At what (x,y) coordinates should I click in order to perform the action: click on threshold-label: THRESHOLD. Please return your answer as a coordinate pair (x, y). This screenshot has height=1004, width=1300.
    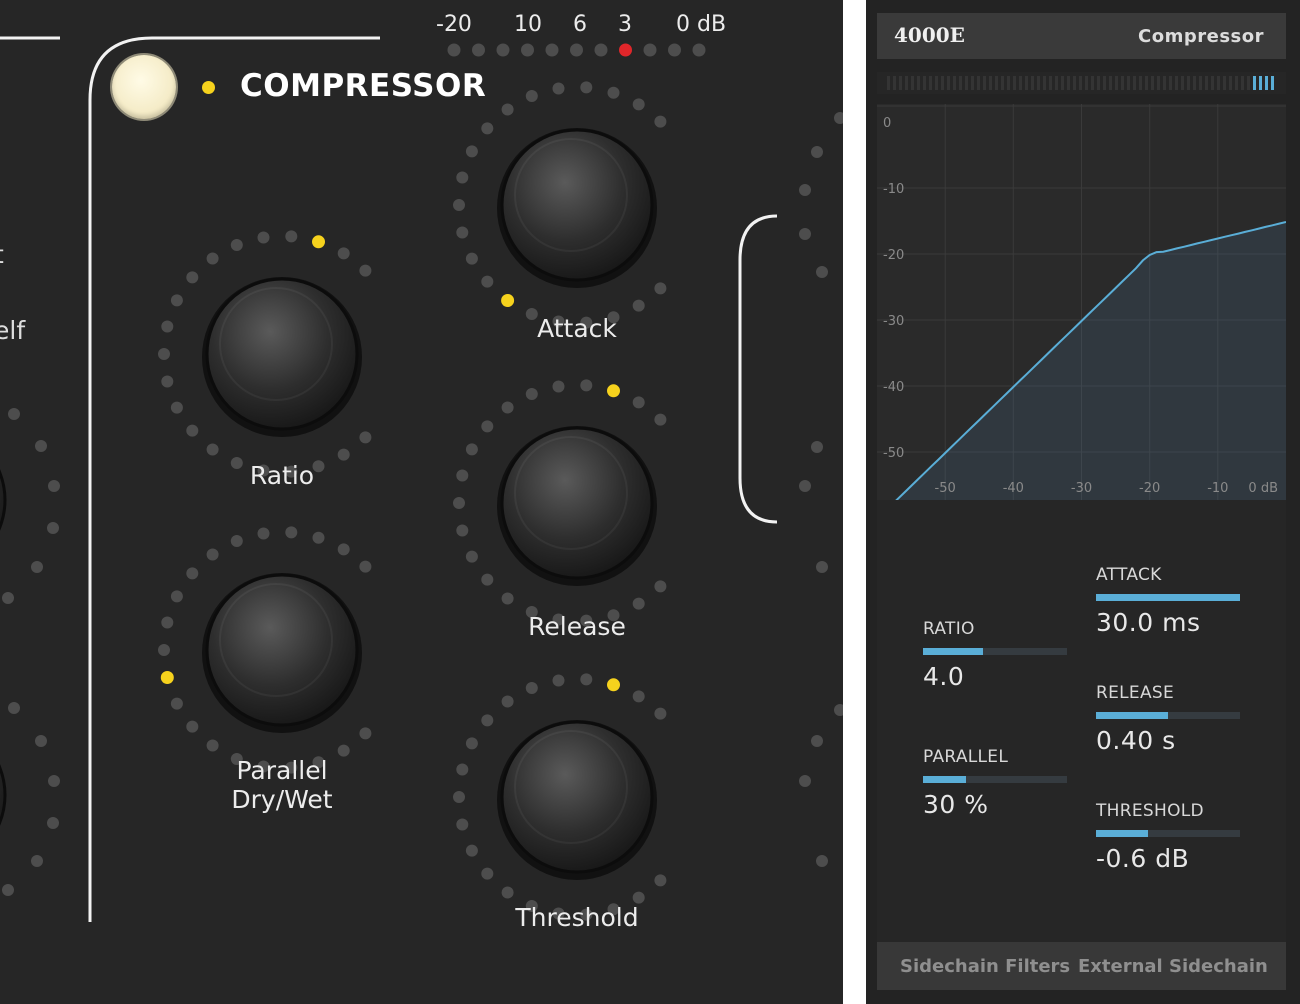
    Looking at the image, I should click on (1150, 811).